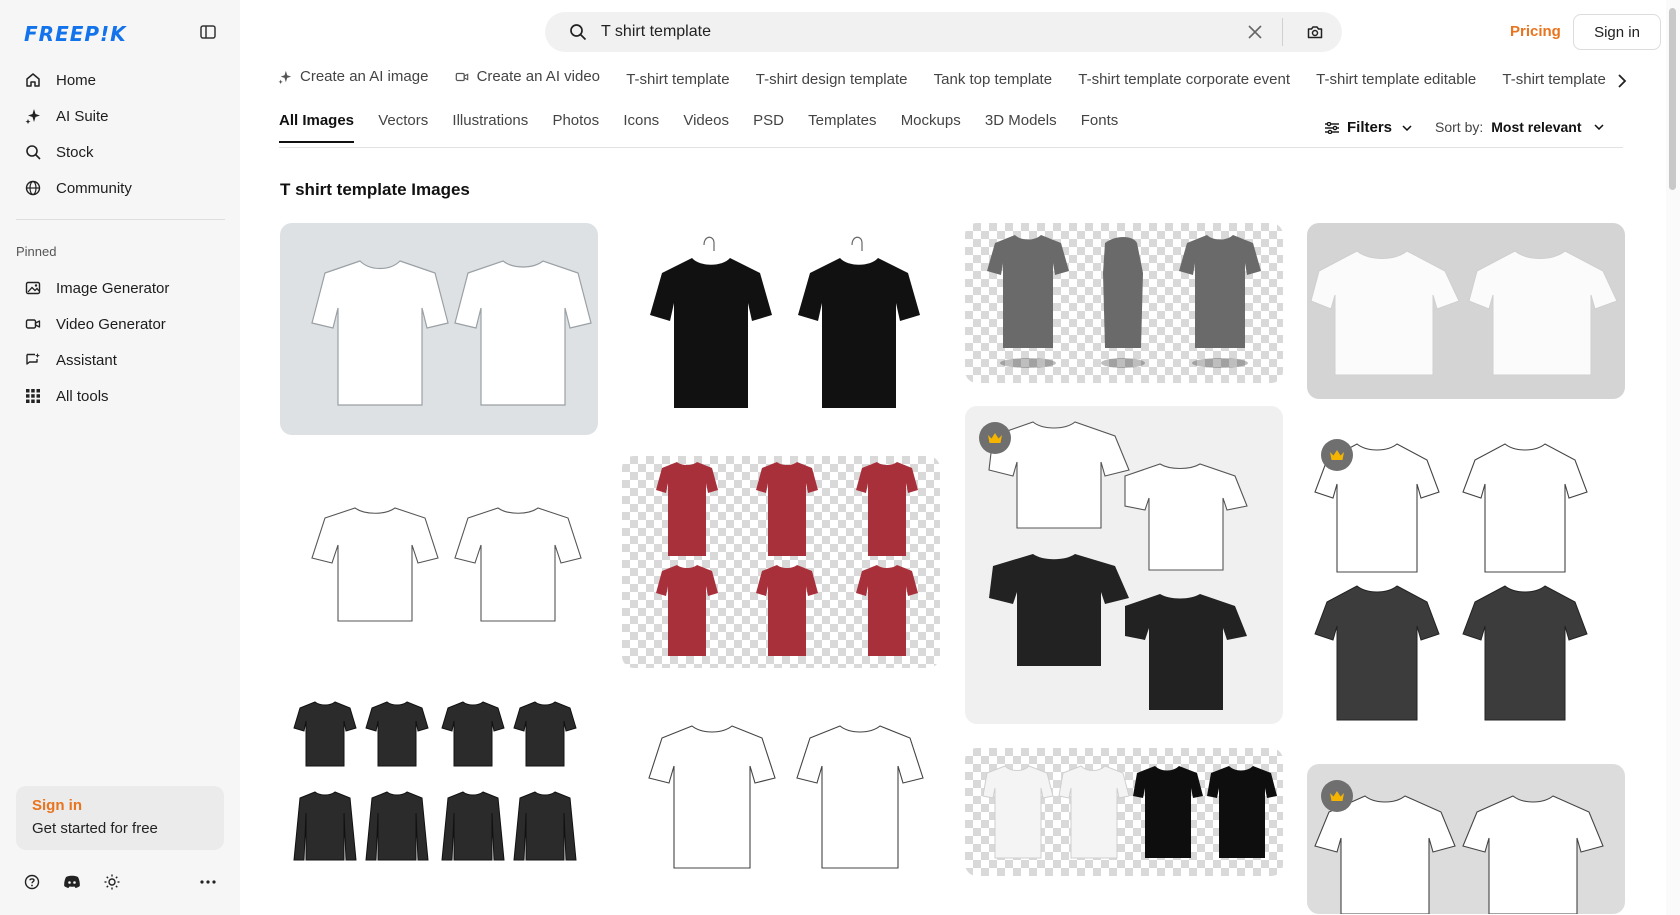 The width and height of the screenshot is (1680, 915). Describe the element at coordinates (121, 152) in the screenshot. I see `sidebar-item-stock: Stock` at that location.